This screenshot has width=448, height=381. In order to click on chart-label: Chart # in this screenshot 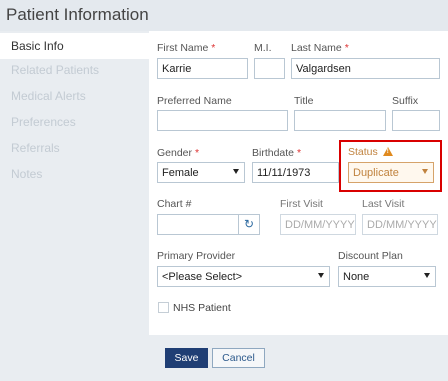, I will do `click(174, 204)`.